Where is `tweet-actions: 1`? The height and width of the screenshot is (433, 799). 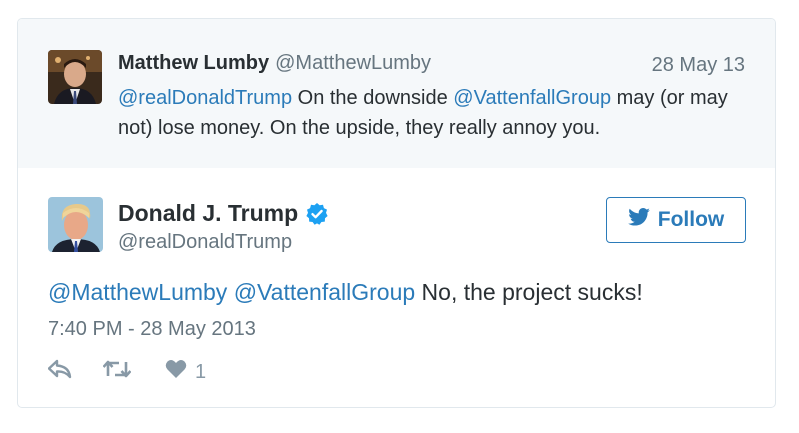 tweet-actions: 1 is located at coordinates (126, 372).